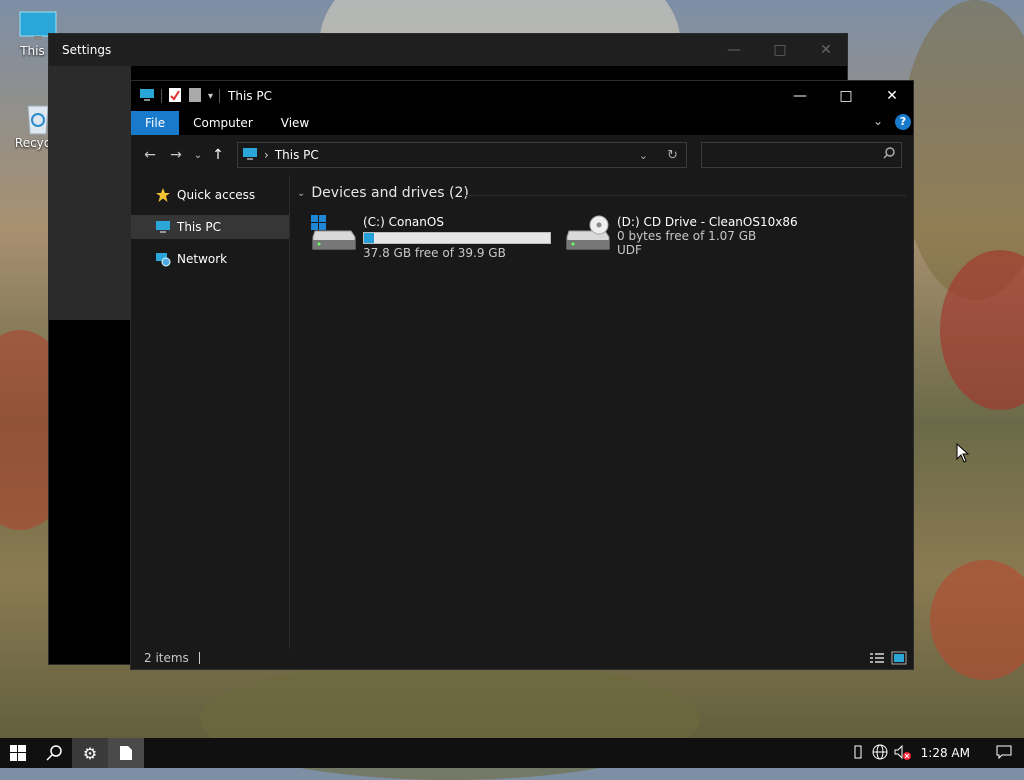 This screenshot has width=1024, height=780. I want to click on item-count: 2 items, so click(166, 658).